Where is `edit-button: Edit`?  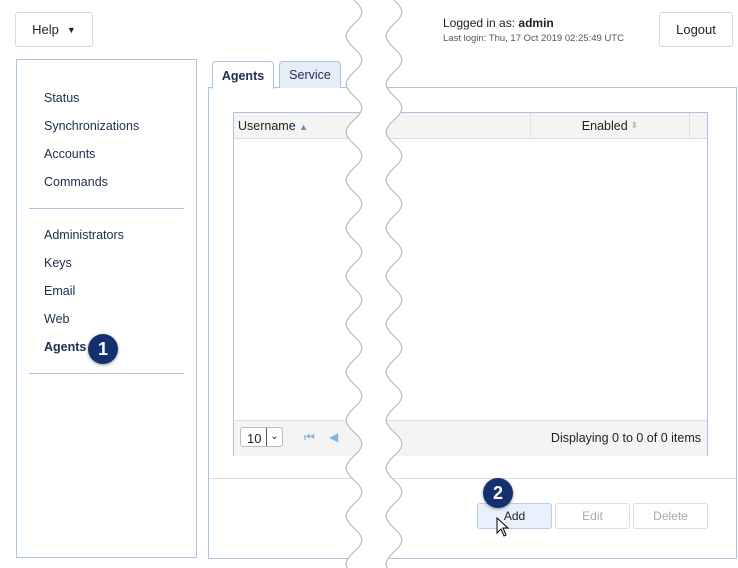
edit-button: Edit is located at coordinates (592, 516).